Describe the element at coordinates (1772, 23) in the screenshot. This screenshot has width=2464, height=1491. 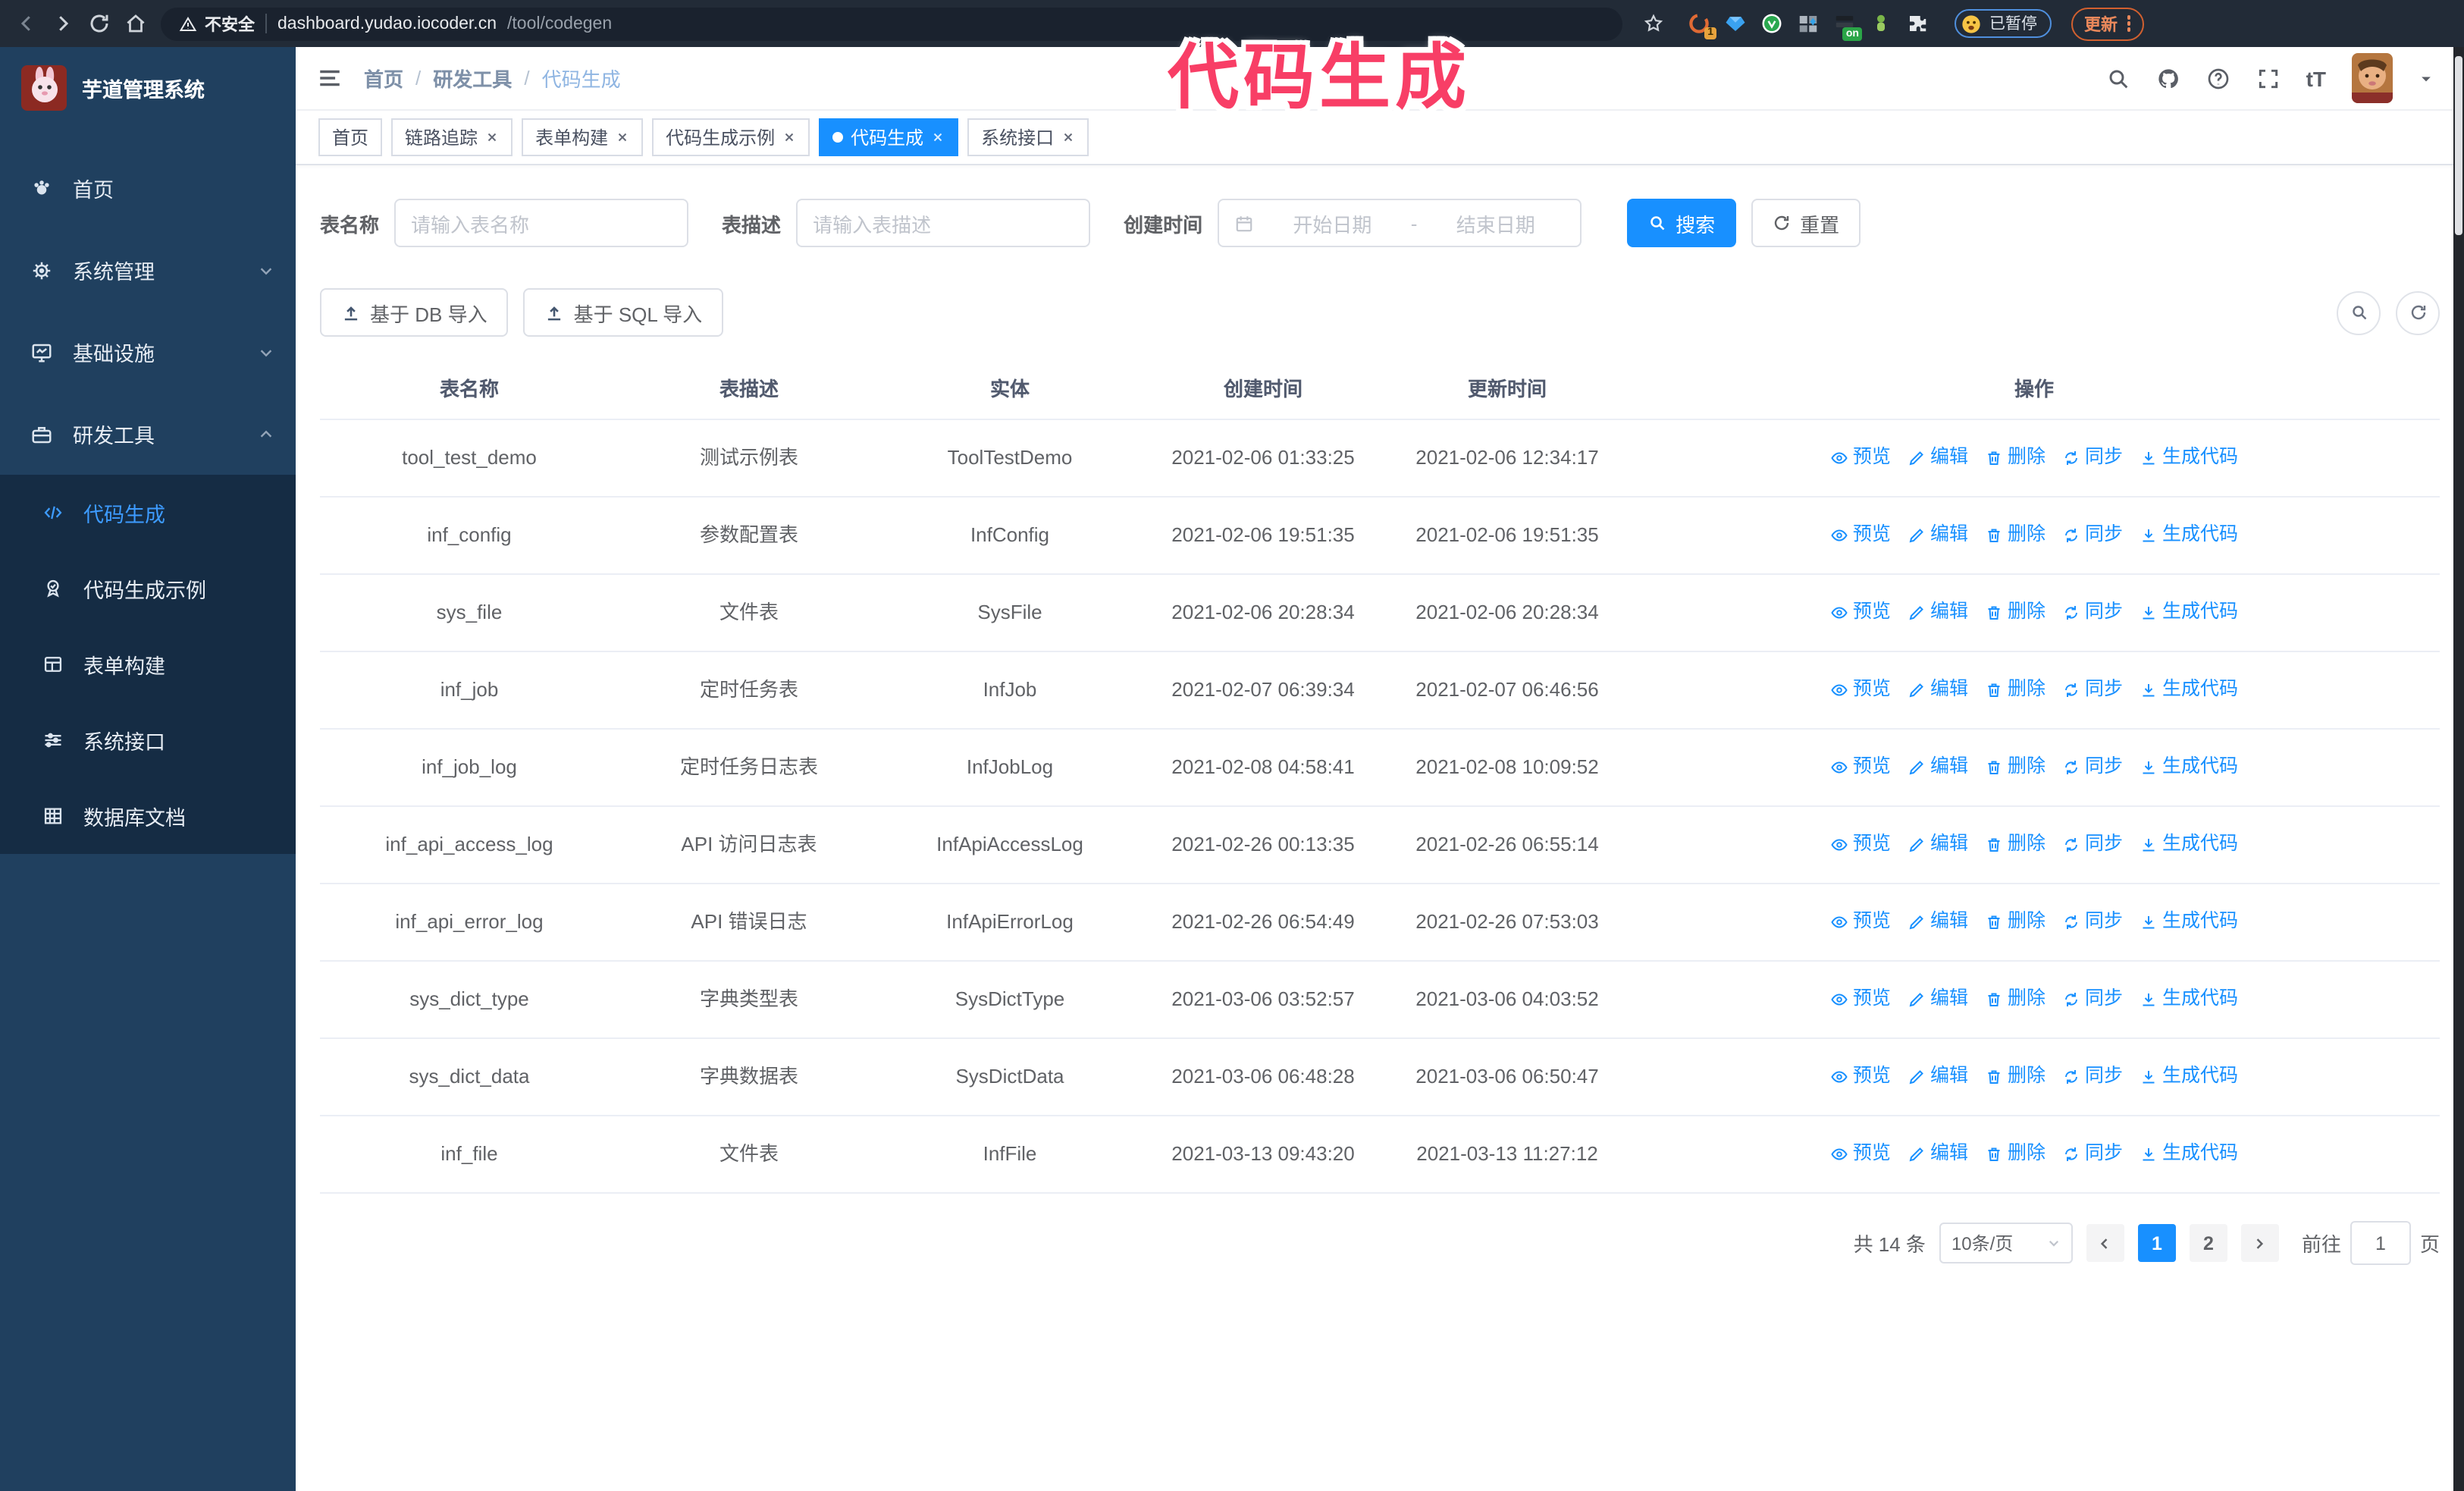
I see `extension-icon-green-circle` at that location.